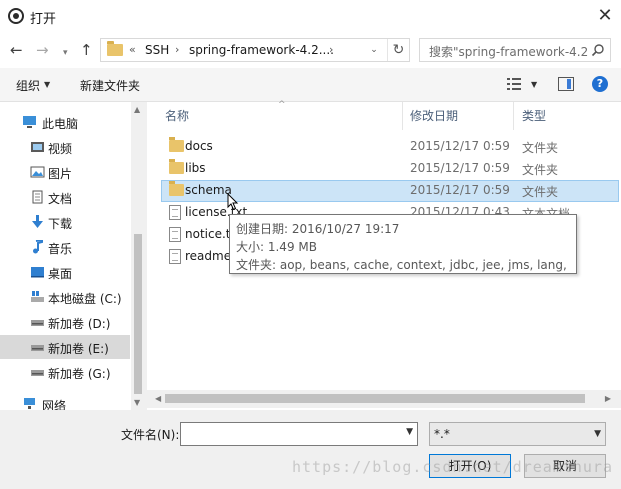 The image size is (621, 489). What do you see at coordinates (110, 85) in the screenshot?
I see `new-folder-button: 新建文件夹` at bounding box center [110, 85].